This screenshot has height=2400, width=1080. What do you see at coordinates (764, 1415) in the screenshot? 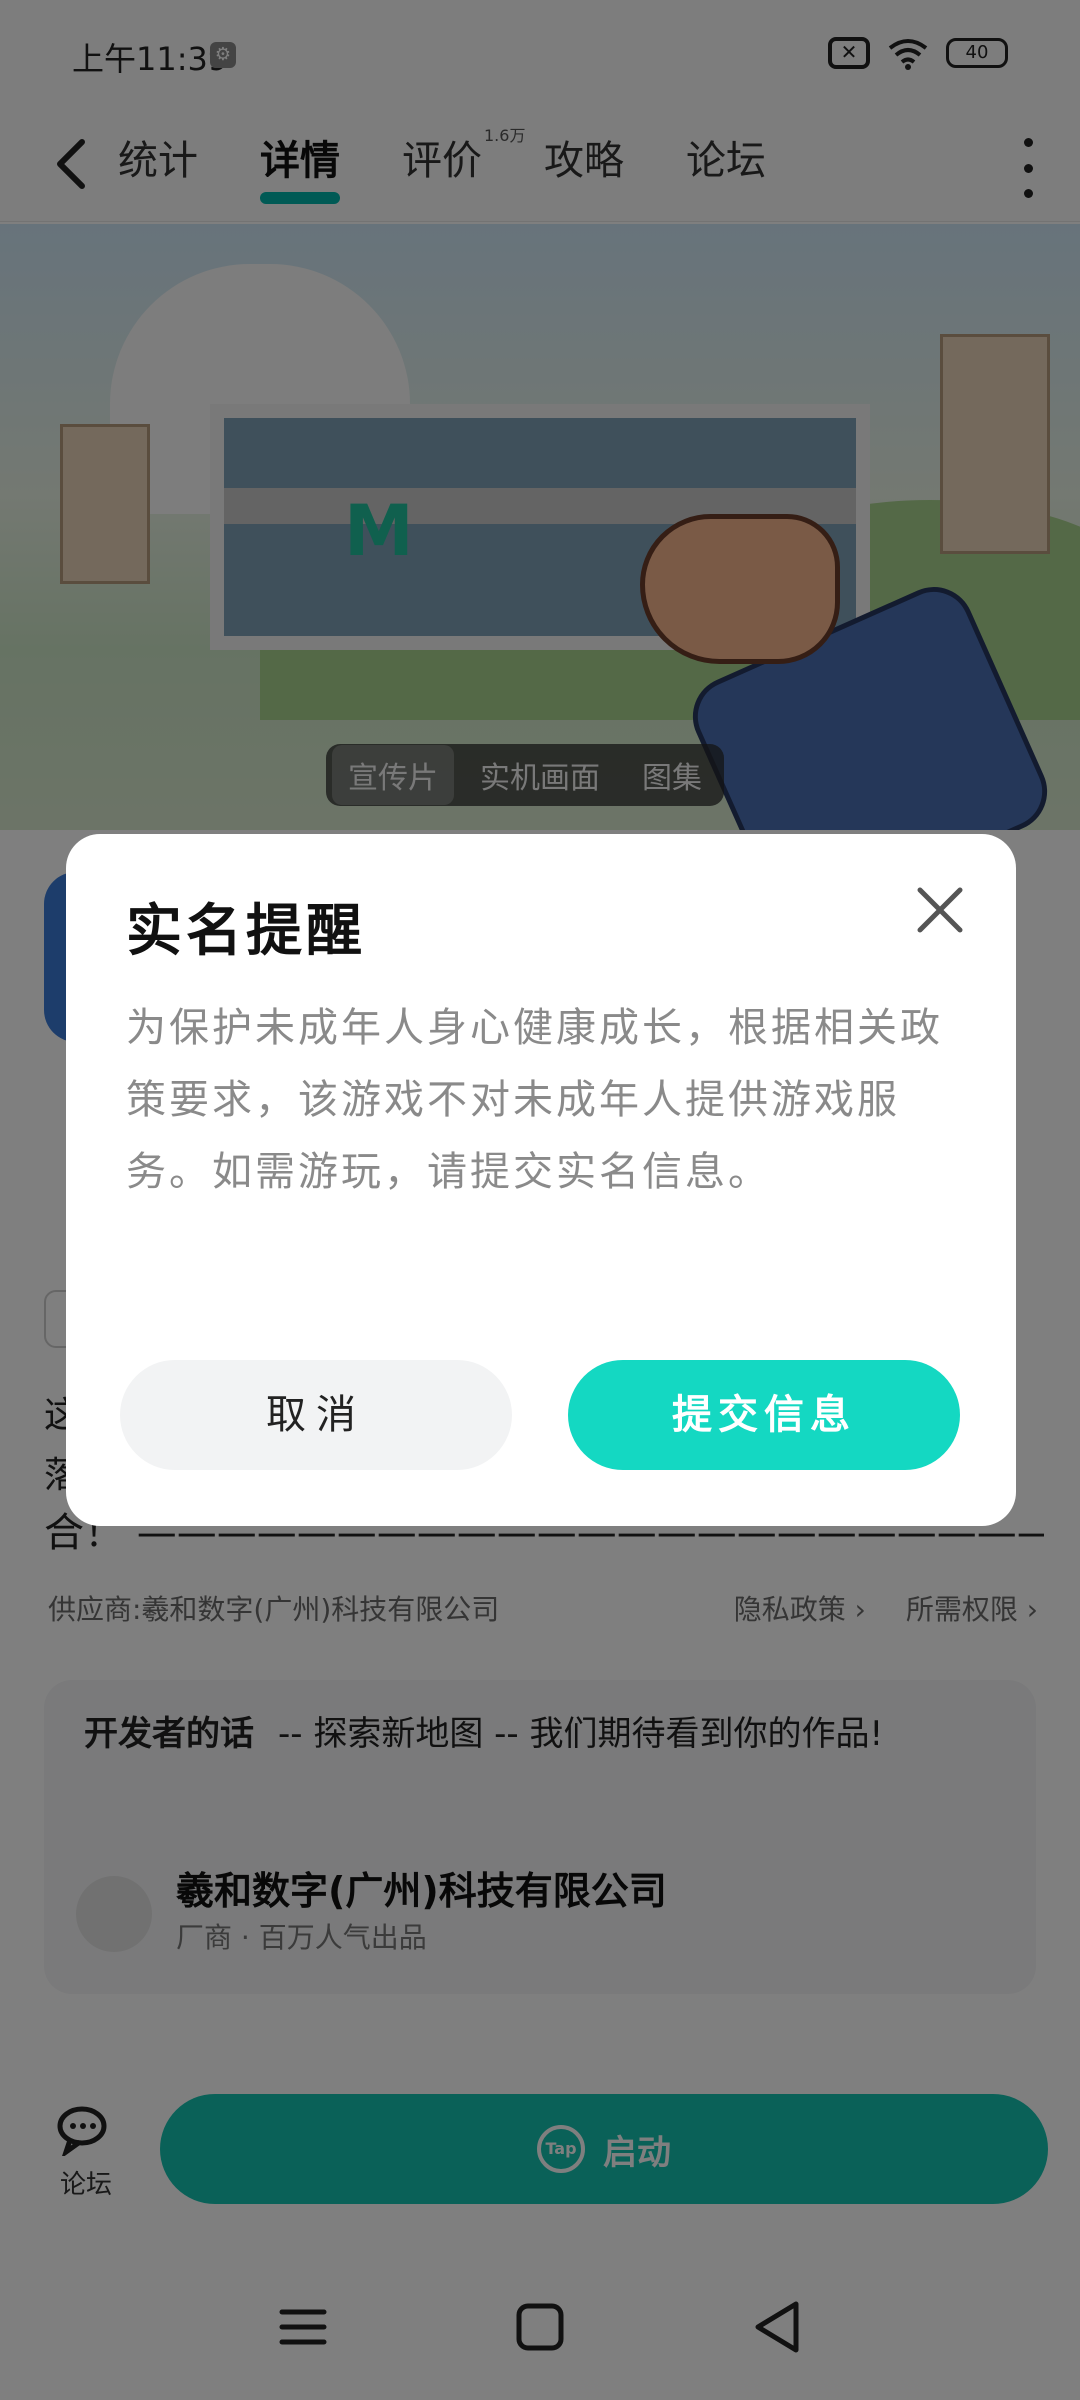
I see `submit-info-button: 提交信息` at bounding box center [764, 1415].